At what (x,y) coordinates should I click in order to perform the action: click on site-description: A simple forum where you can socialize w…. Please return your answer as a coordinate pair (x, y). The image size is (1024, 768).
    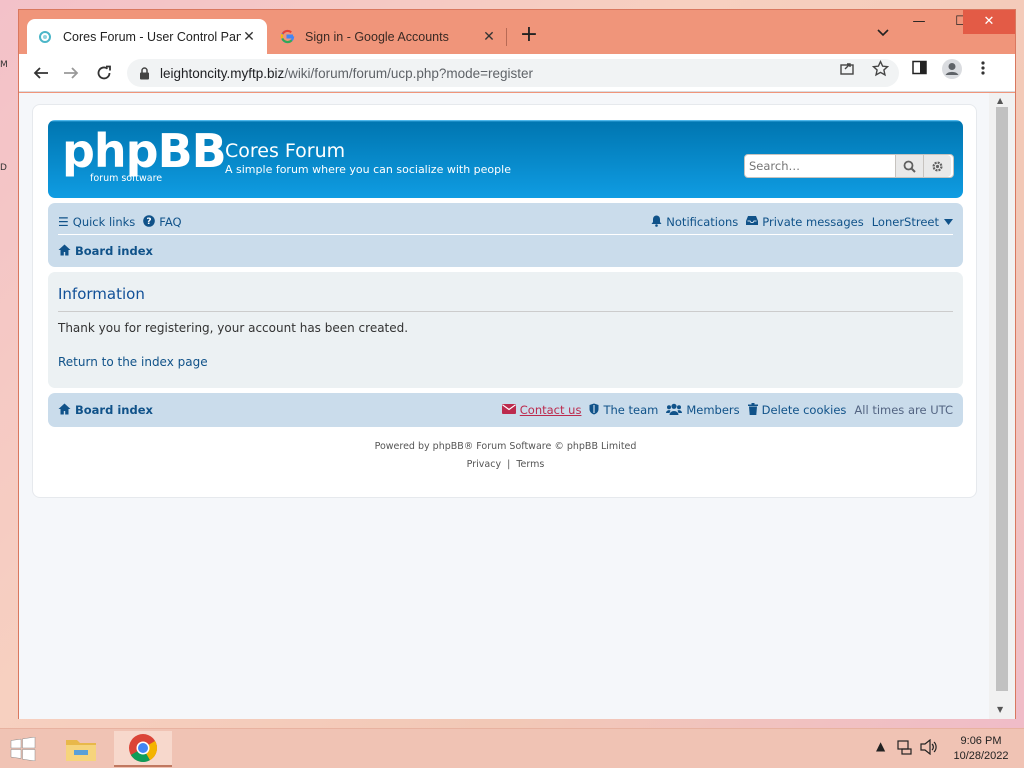
    Looking at the image, I should click on (368, 169).